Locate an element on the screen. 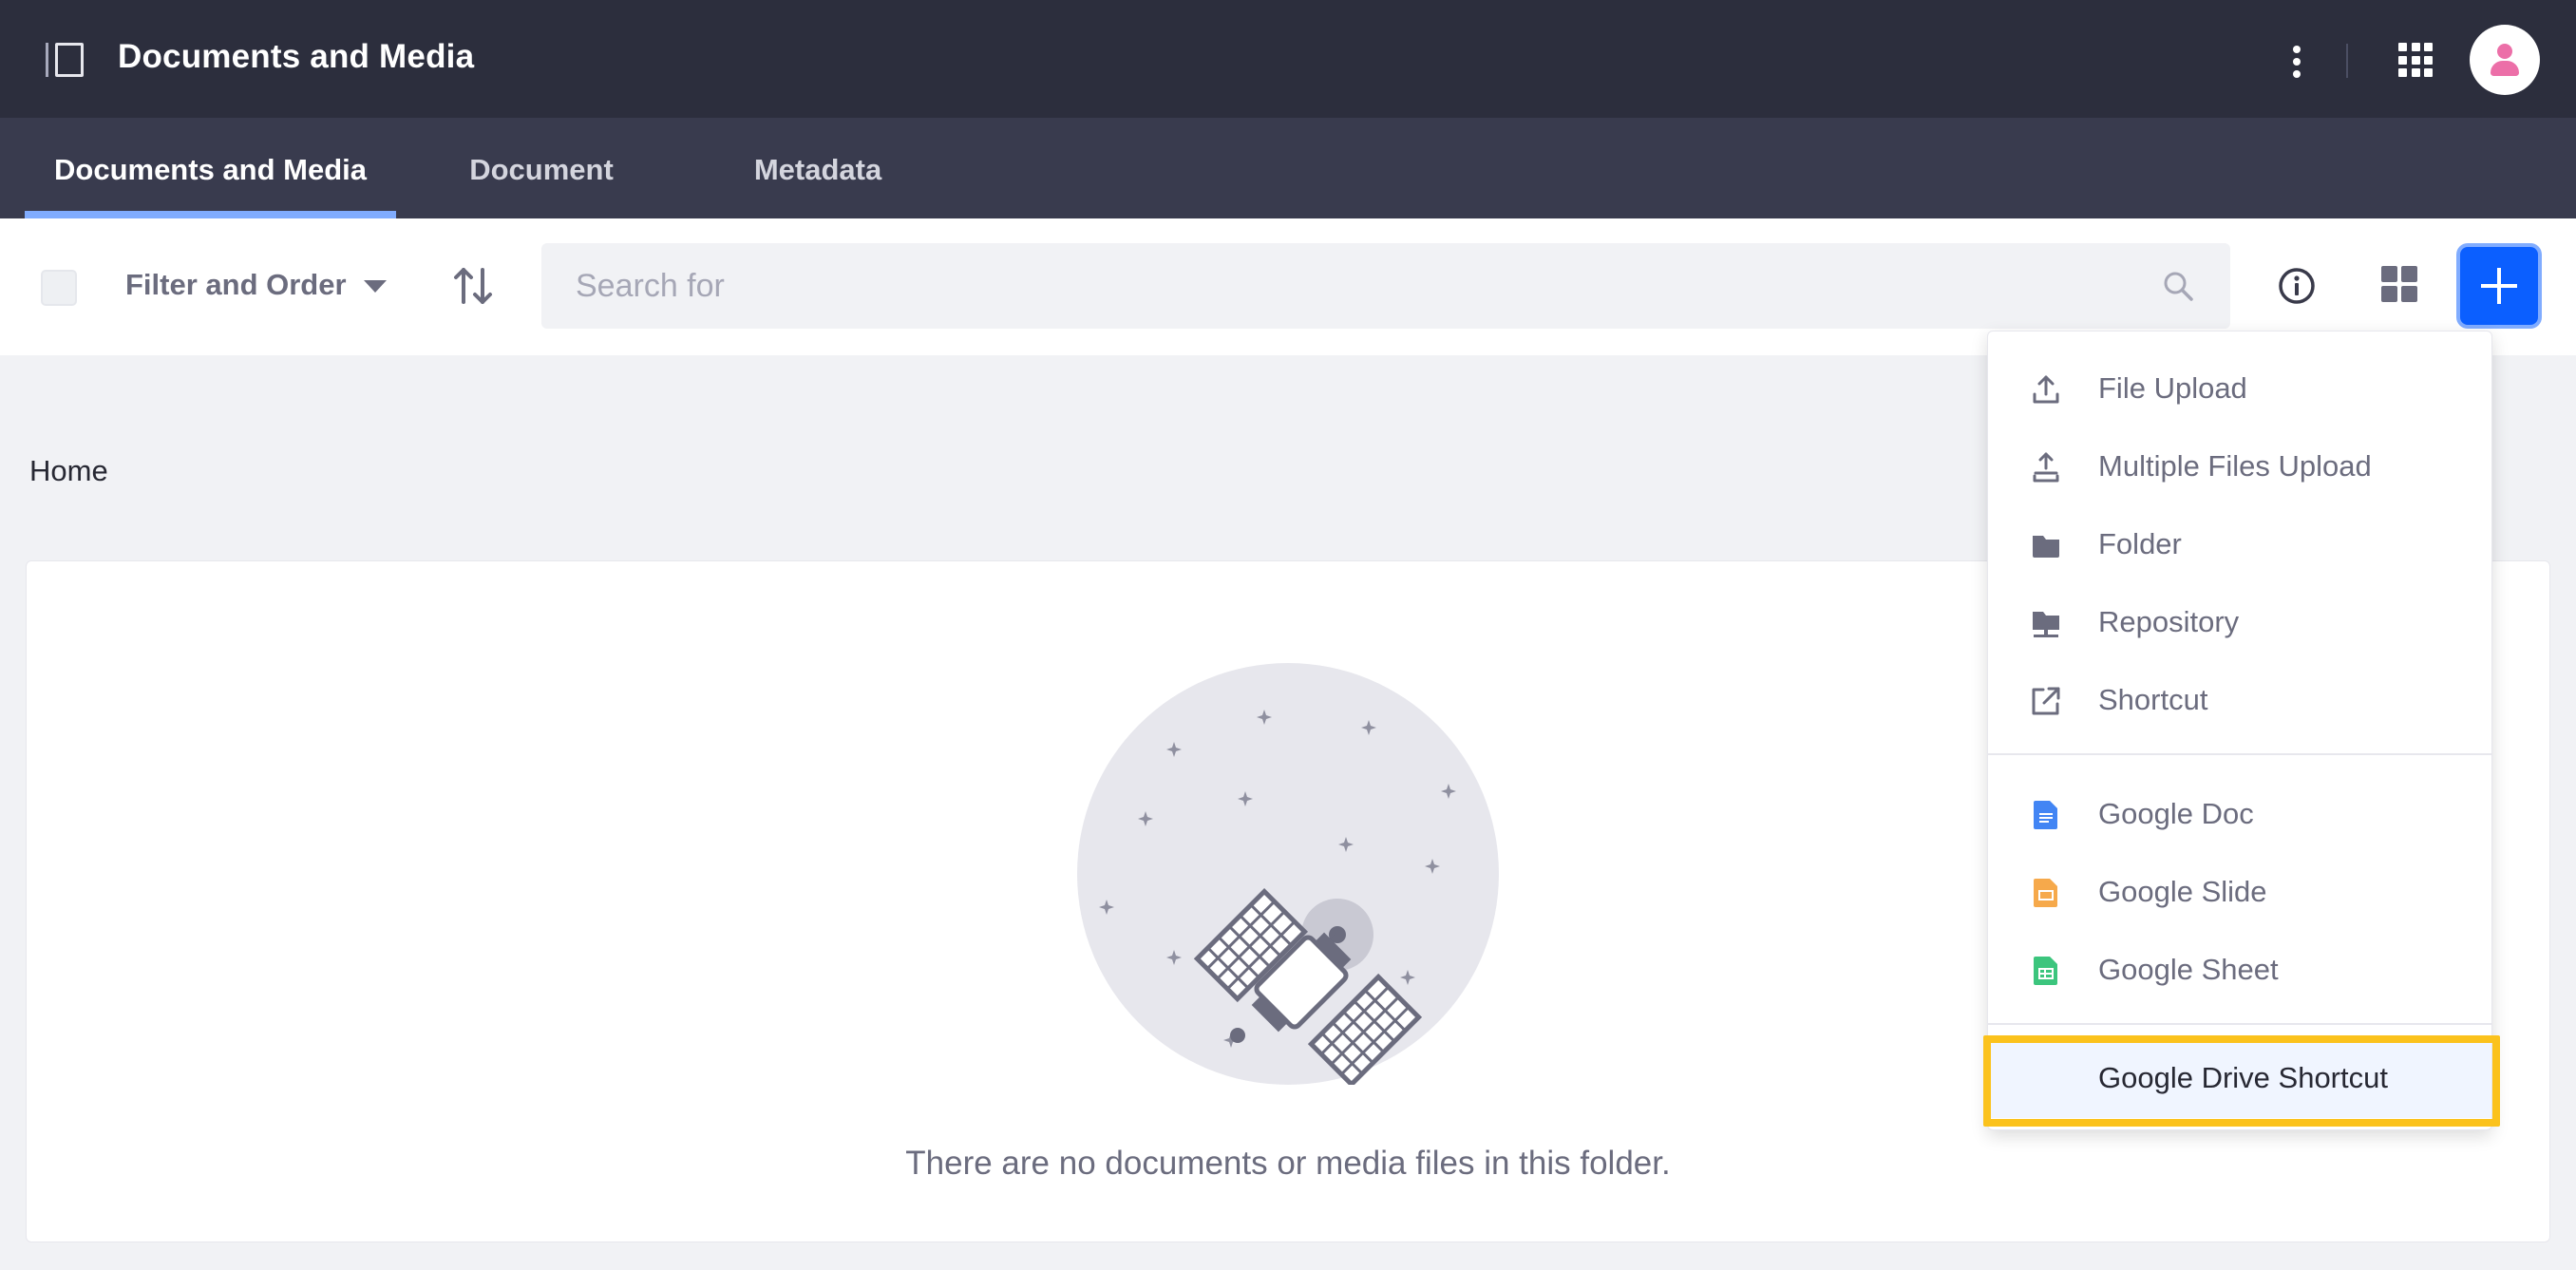  search-bar is located at coordinates (1385, 286).